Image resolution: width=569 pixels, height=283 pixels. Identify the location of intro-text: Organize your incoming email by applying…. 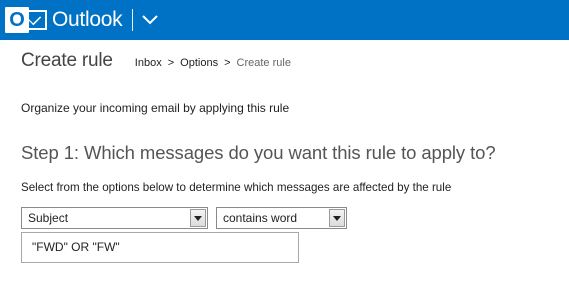
(155, 108).